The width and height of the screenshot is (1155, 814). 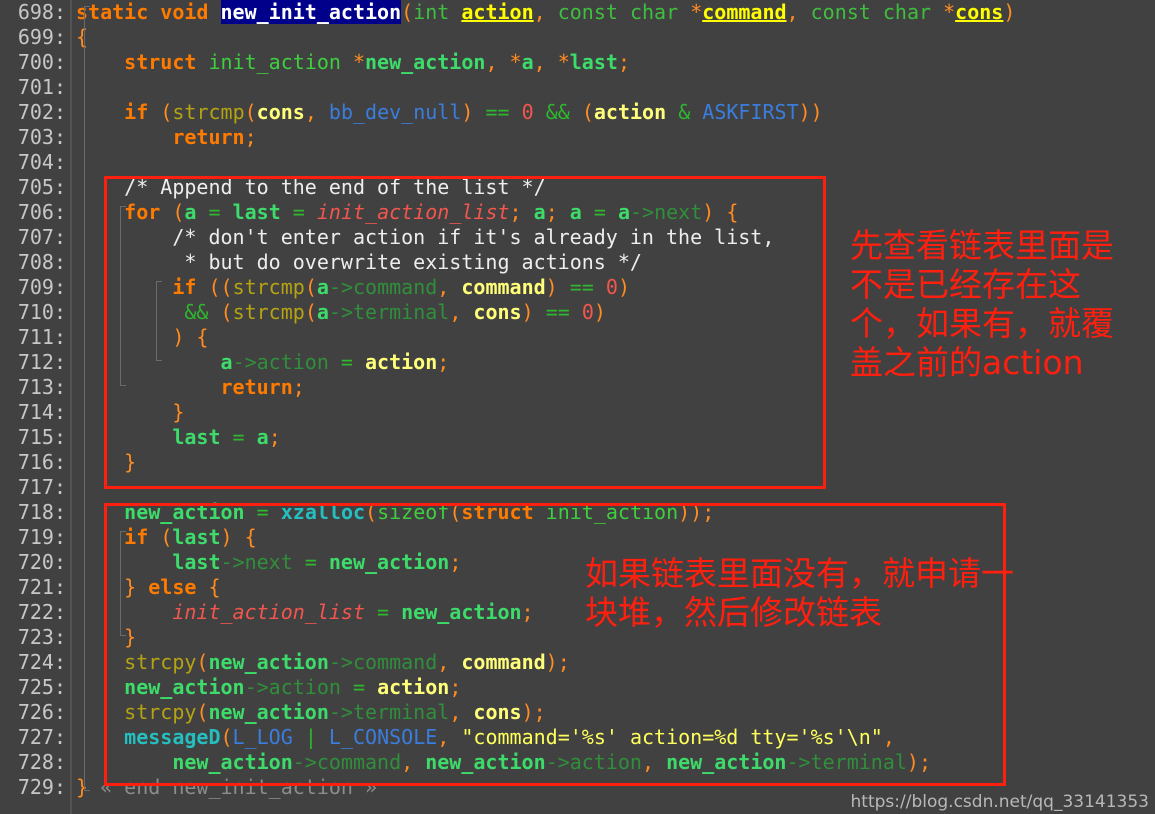 What do you see at coordinates (41, 12) in the screenshot?
I see `line-number: 698:` at bounding box center [41, 12].